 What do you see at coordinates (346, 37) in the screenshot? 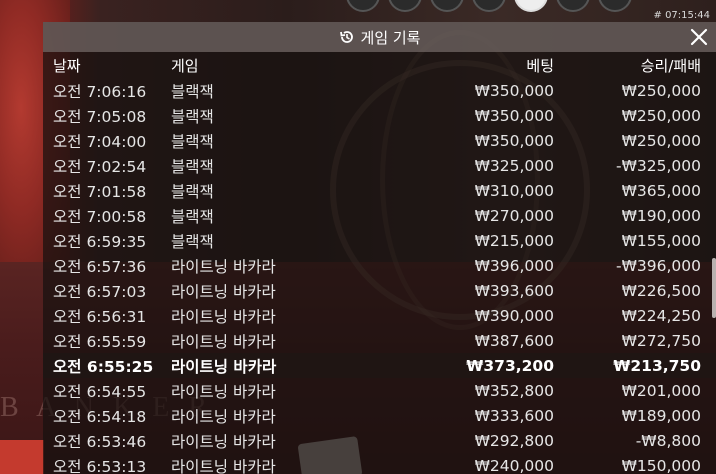
I see `history-icon` at bounding box center [346, 37].